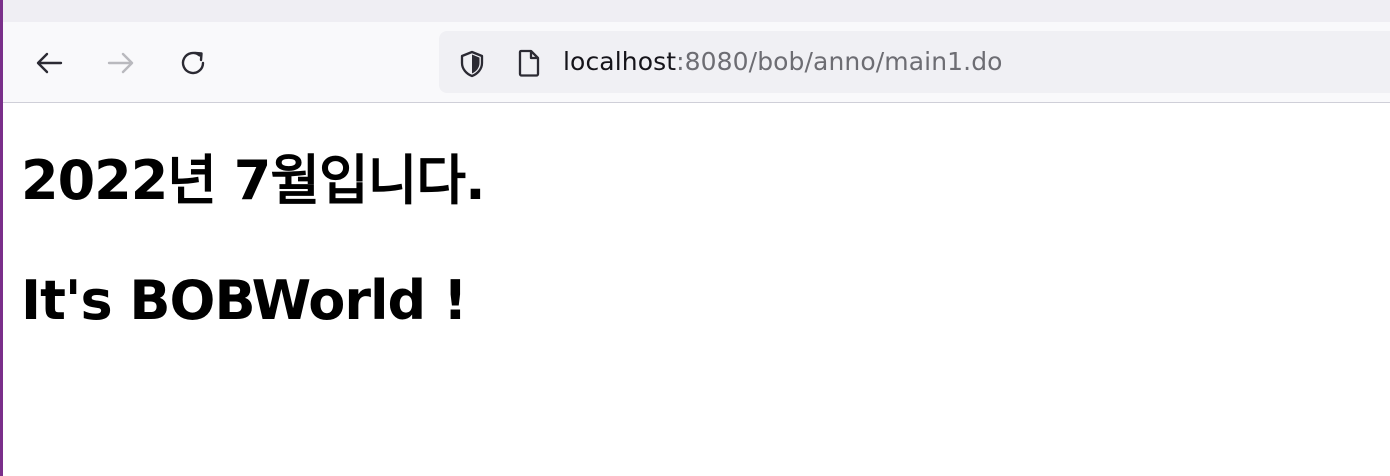 Image resolution: width=1390 pixels, height=476 pixels. I want to click on reload-icon, so click(193, 63).